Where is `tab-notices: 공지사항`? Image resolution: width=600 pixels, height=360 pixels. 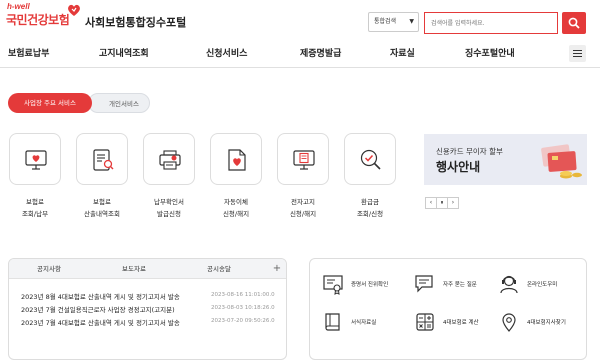 tab-notices: 공지사항 is located at coordinates (49, 269).